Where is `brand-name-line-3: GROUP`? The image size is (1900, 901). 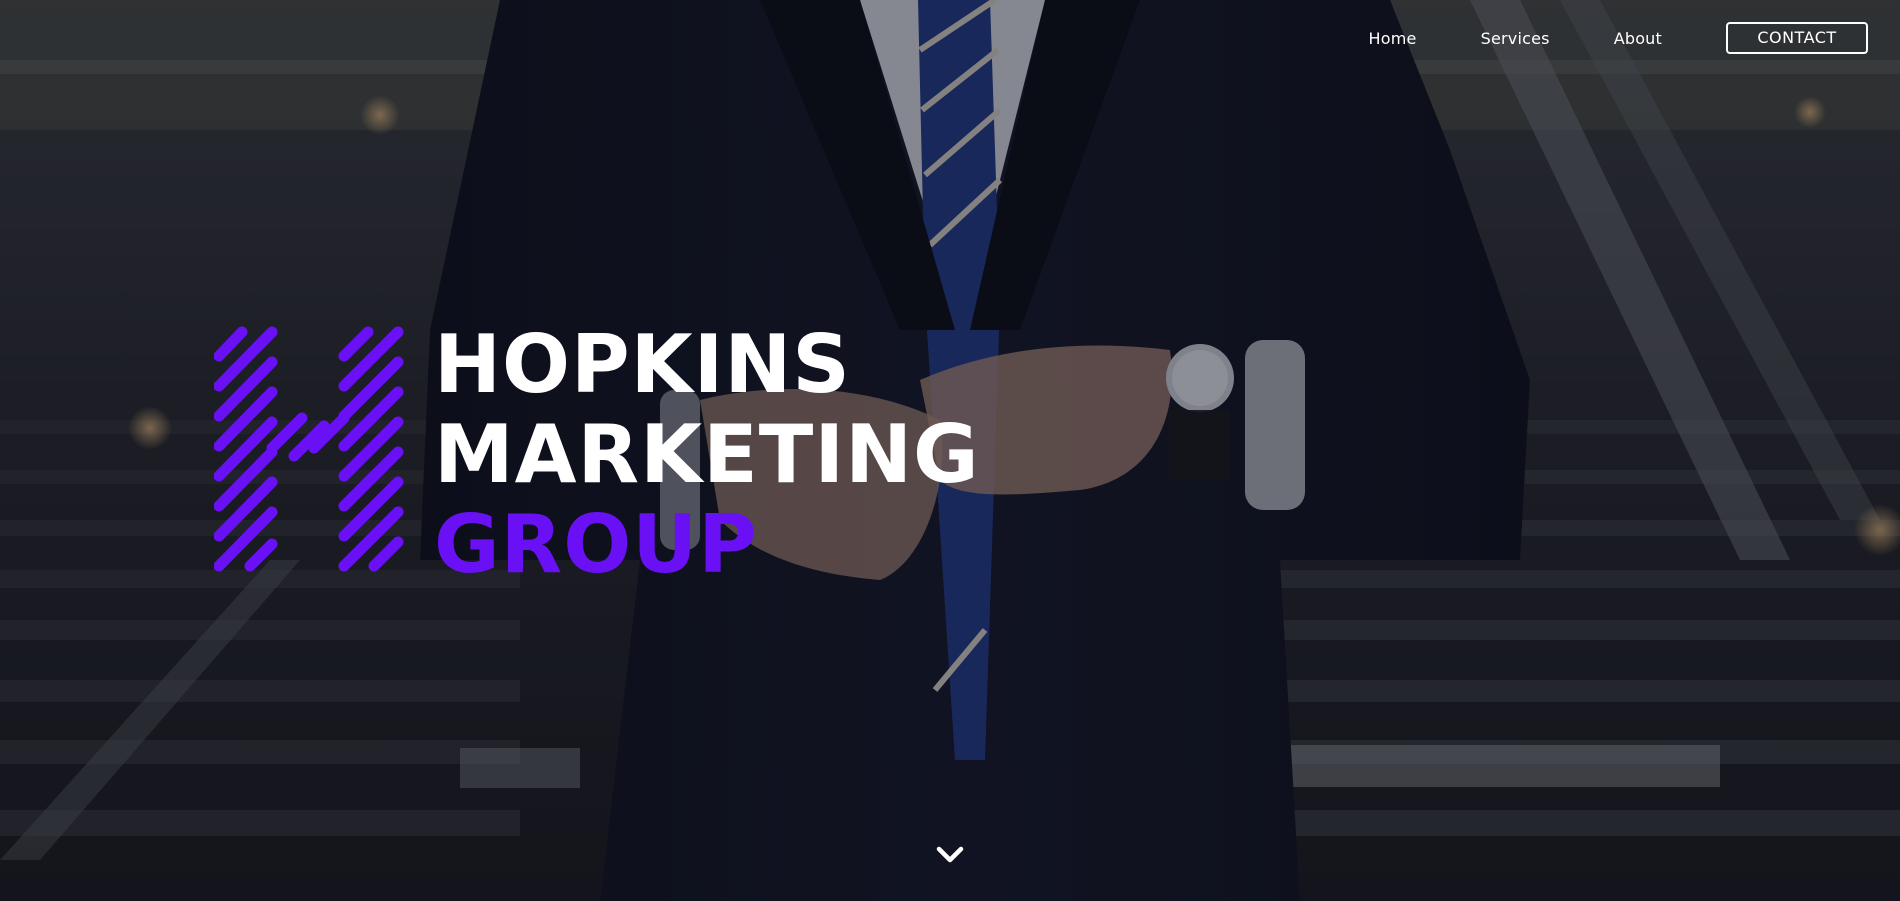
brand-name-line-3: GROUP is located at coordinates (596, 544).